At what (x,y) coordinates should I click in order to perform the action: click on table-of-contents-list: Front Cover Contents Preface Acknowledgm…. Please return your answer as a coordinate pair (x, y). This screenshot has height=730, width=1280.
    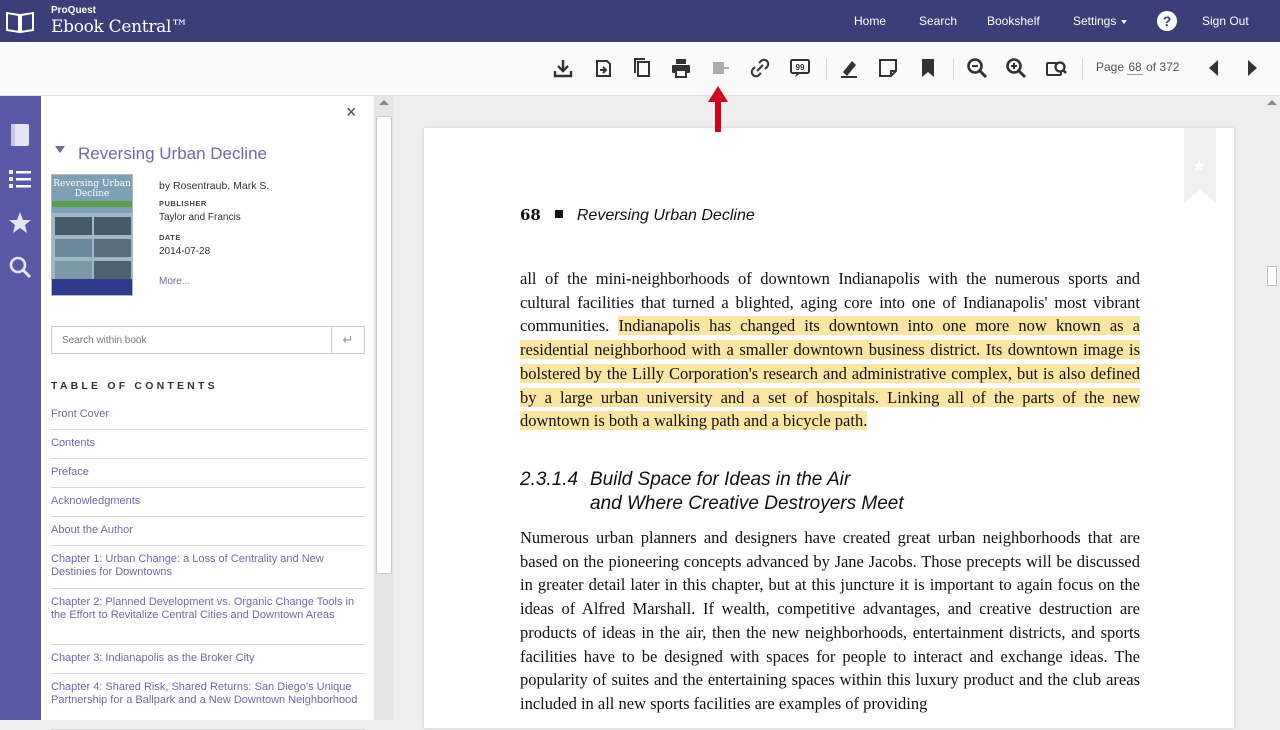
    Looking at the image, I should click on (208, 565).